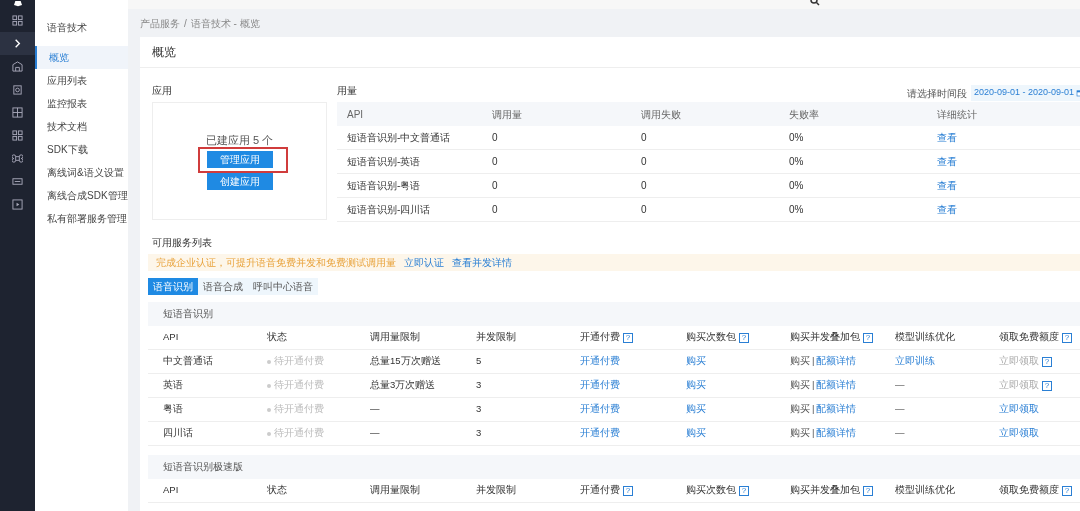  What do you see at coordinates (81, 195) in the screenshot?
I see `sidebar-item: 离线合成SDK管理` at bounding box center [81, 195].